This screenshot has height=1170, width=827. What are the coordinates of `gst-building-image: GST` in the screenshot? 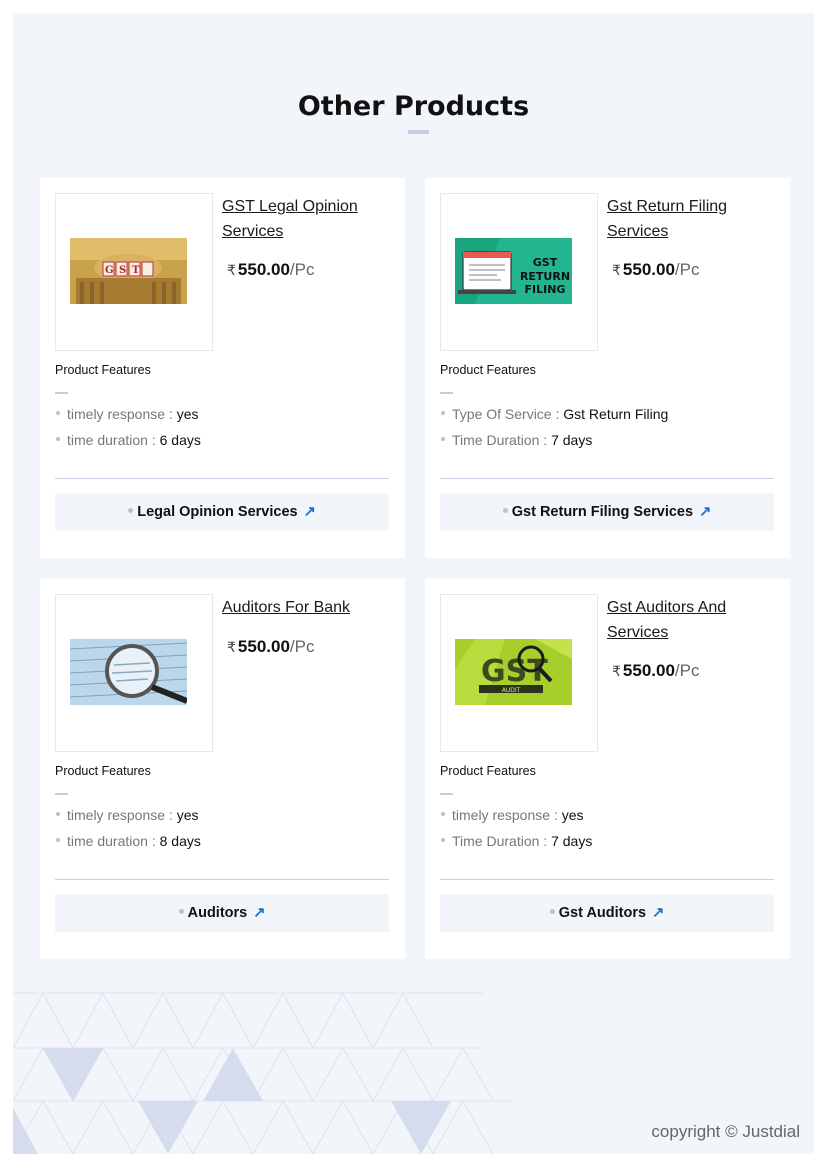 It's located at (128, 271).